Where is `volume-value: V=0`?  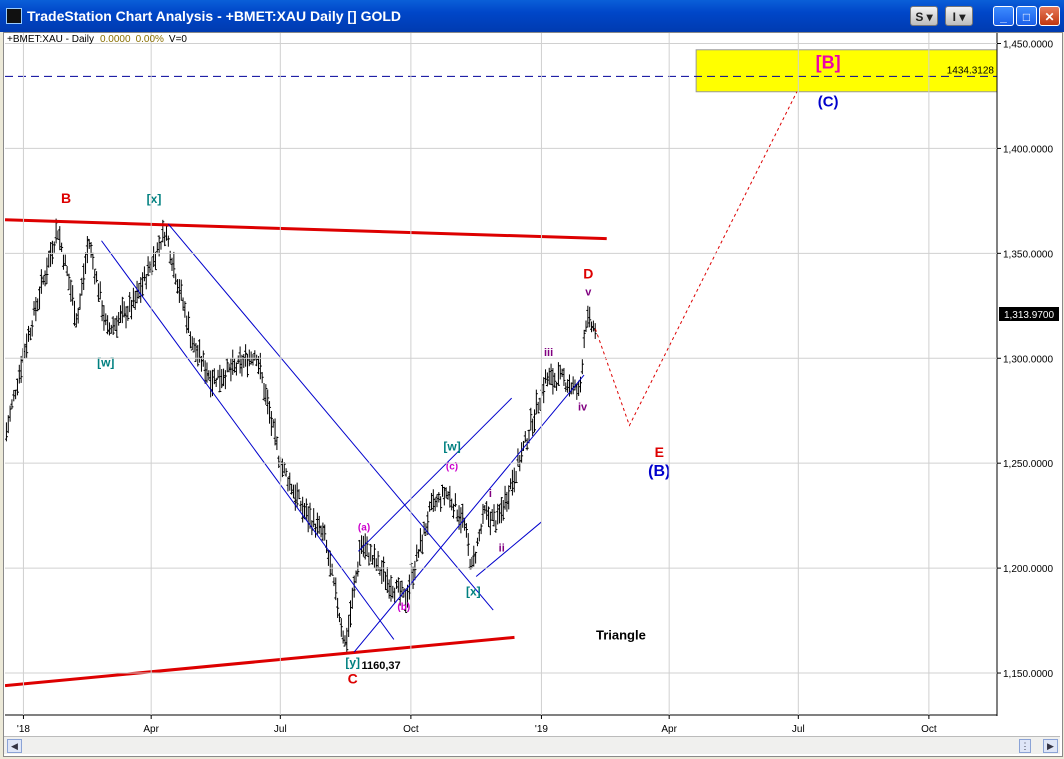 volume-value: V=0 is located at coordinates (178, 39).